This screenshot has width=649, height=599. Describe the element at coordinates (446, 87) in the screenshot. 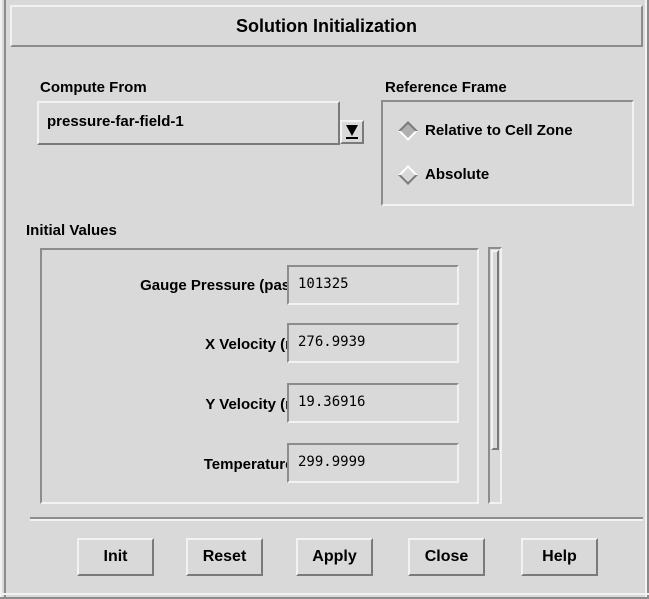

I see `reference-frame-label: Reference Frame` at that location.